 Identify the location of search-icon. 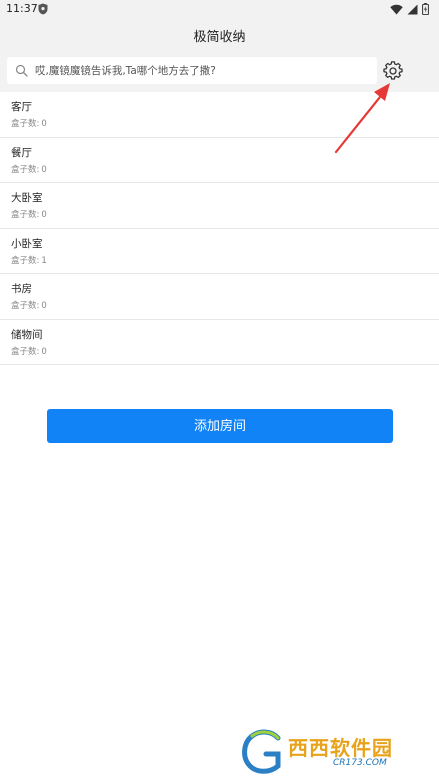
(21, 70).